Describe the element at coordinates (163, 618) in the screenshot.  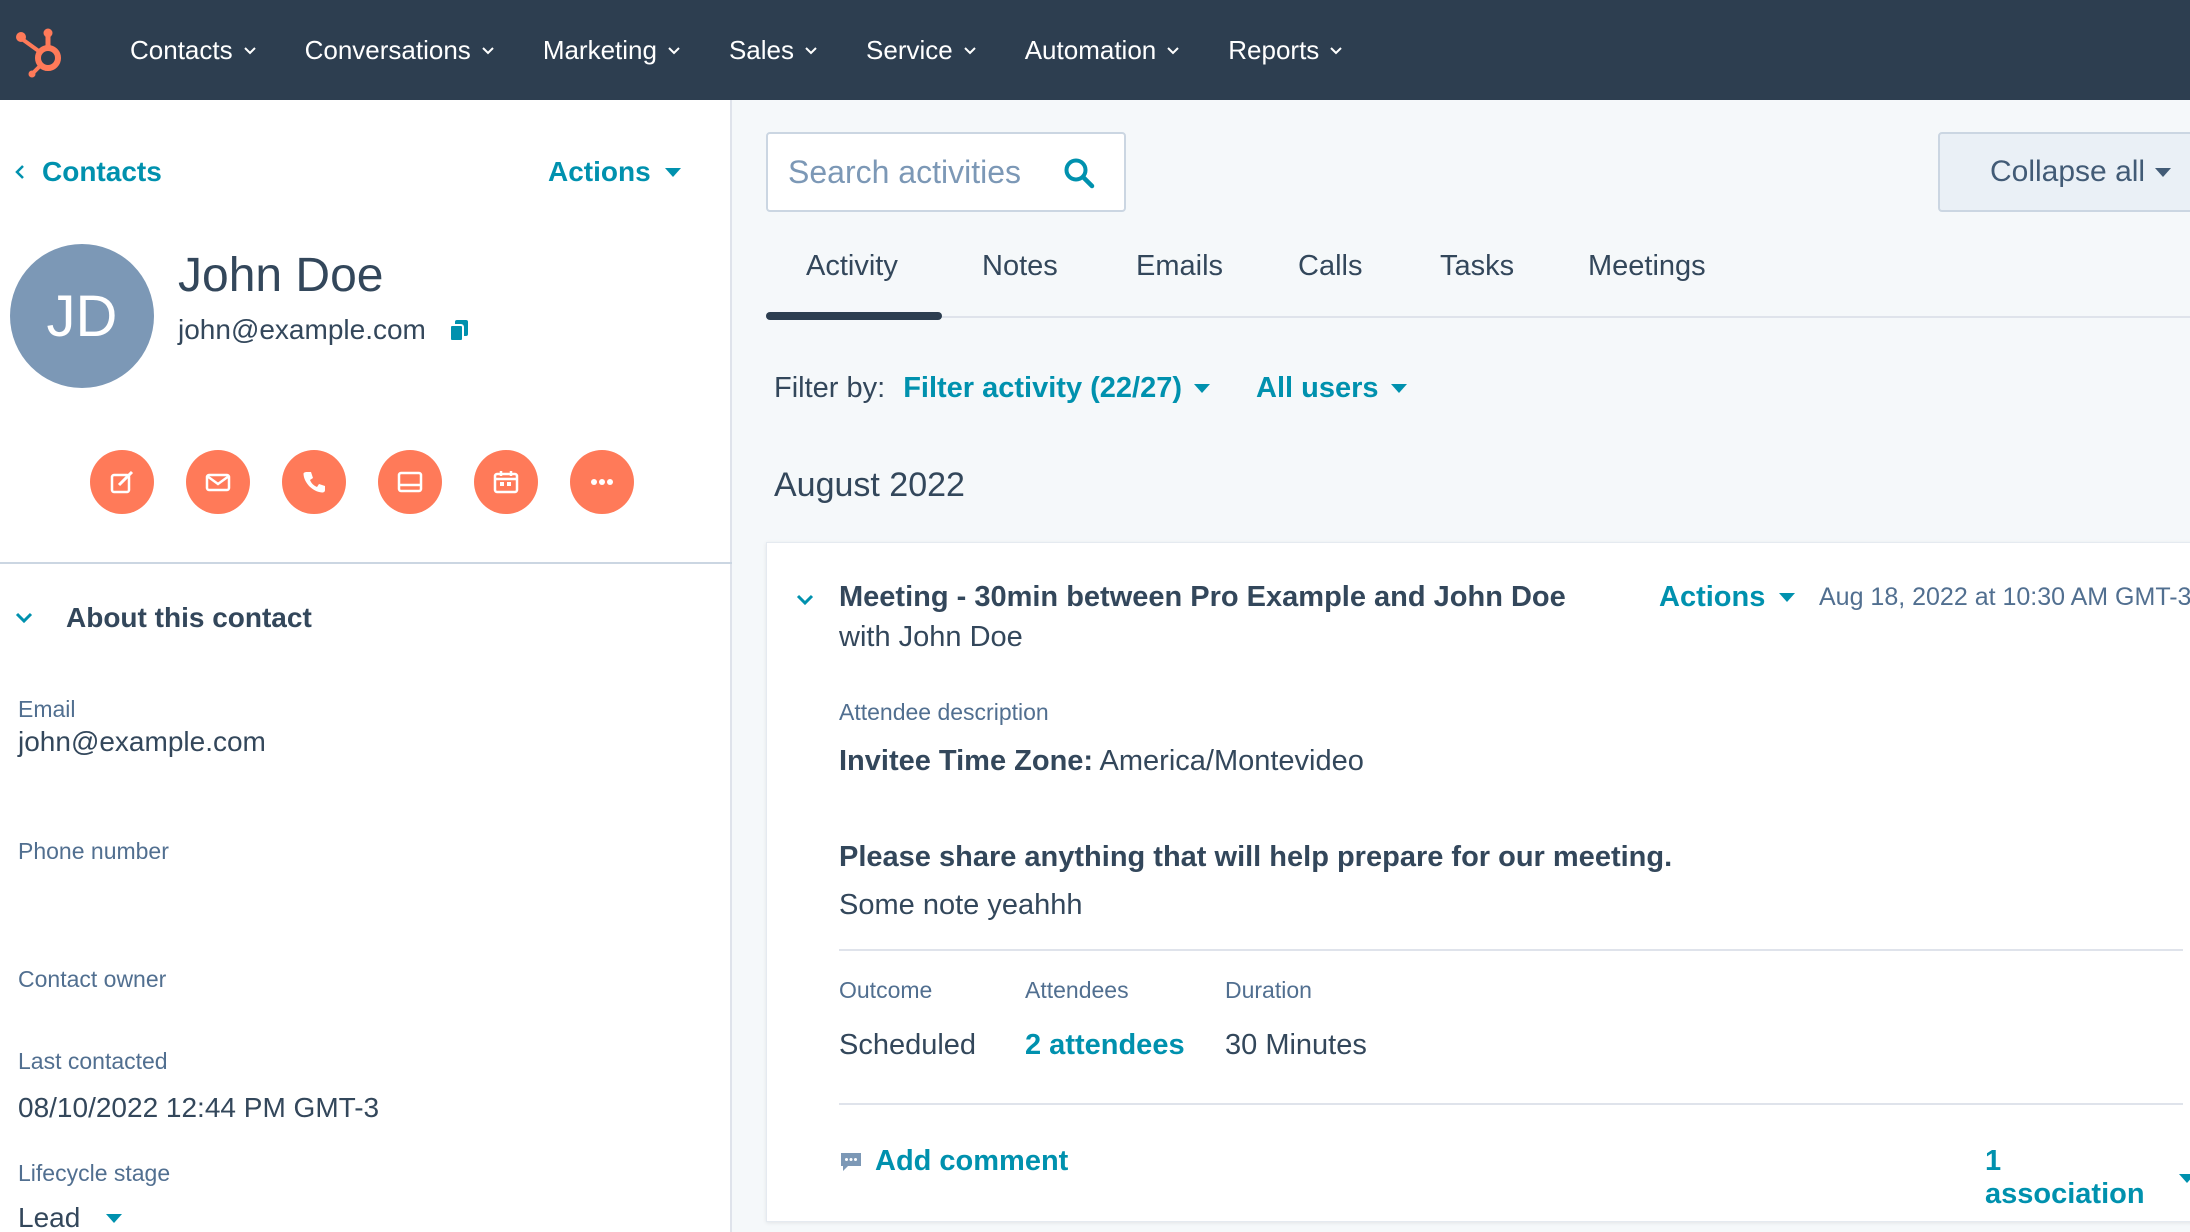
I see `about-section-toggle: About this contact` at that location.